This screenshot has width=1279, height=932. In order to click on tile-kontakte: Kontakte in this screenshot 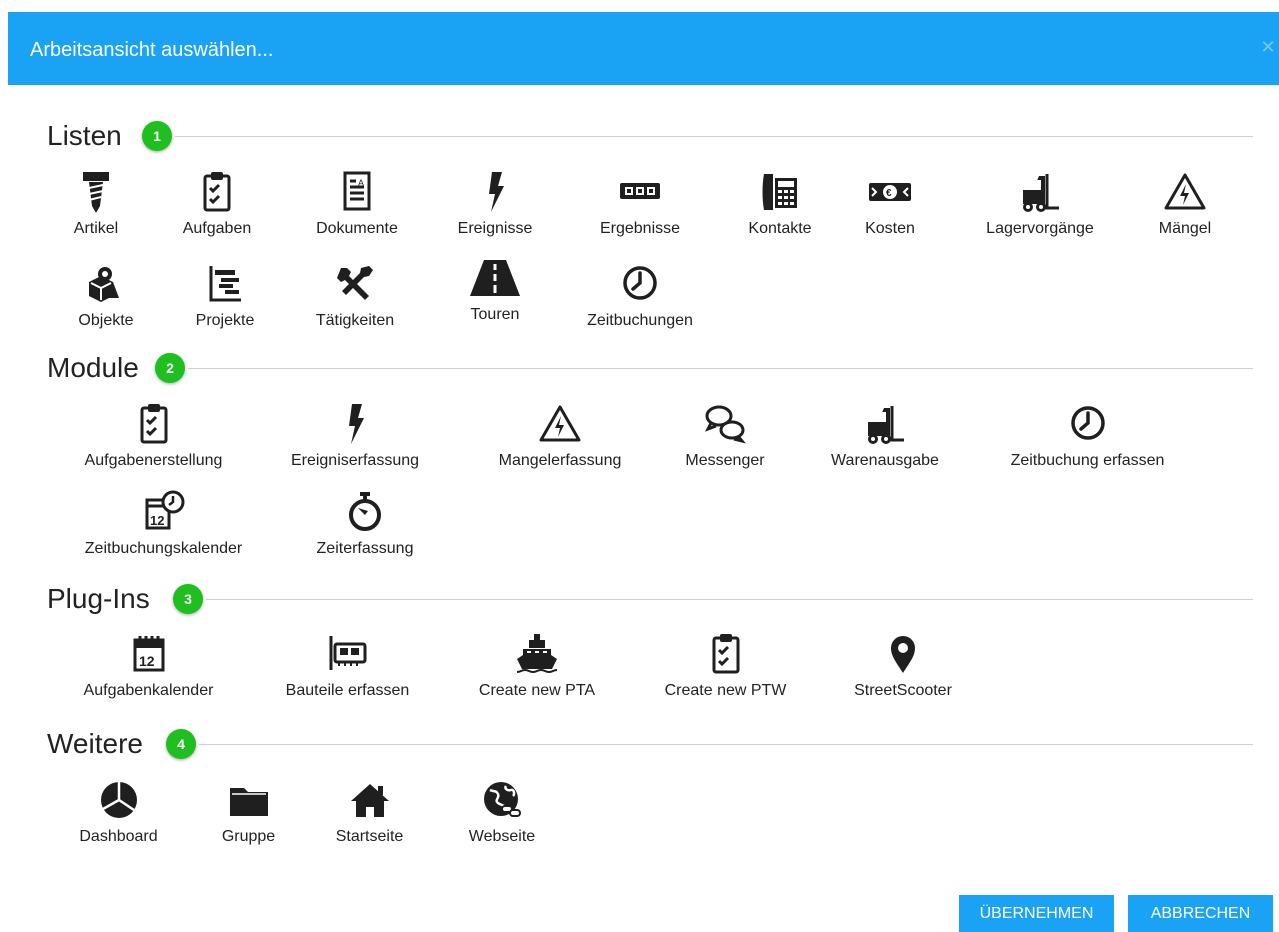, I will do `click(780, 204)`.